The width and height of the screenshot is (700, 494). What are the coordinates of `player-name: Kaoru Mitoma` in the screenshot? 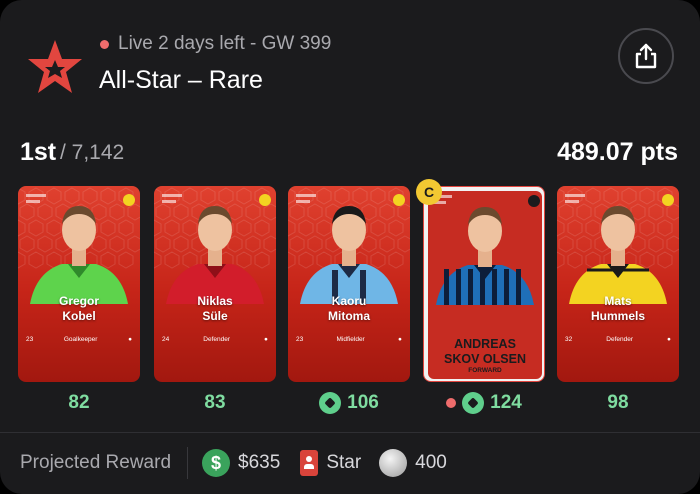 It's located at (349, 309).